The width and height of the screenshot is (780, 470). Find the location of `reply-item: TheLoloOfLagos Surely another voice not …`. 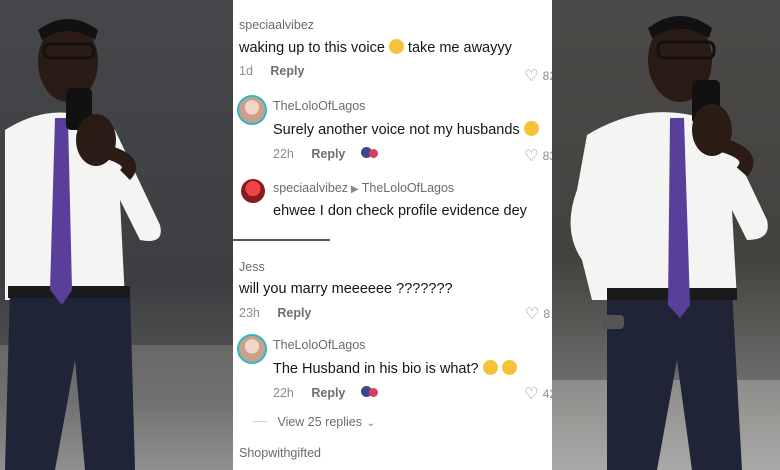

reply-item: TheLoloOfLagos Surely another voice not … is located at coordinates (412, 132).